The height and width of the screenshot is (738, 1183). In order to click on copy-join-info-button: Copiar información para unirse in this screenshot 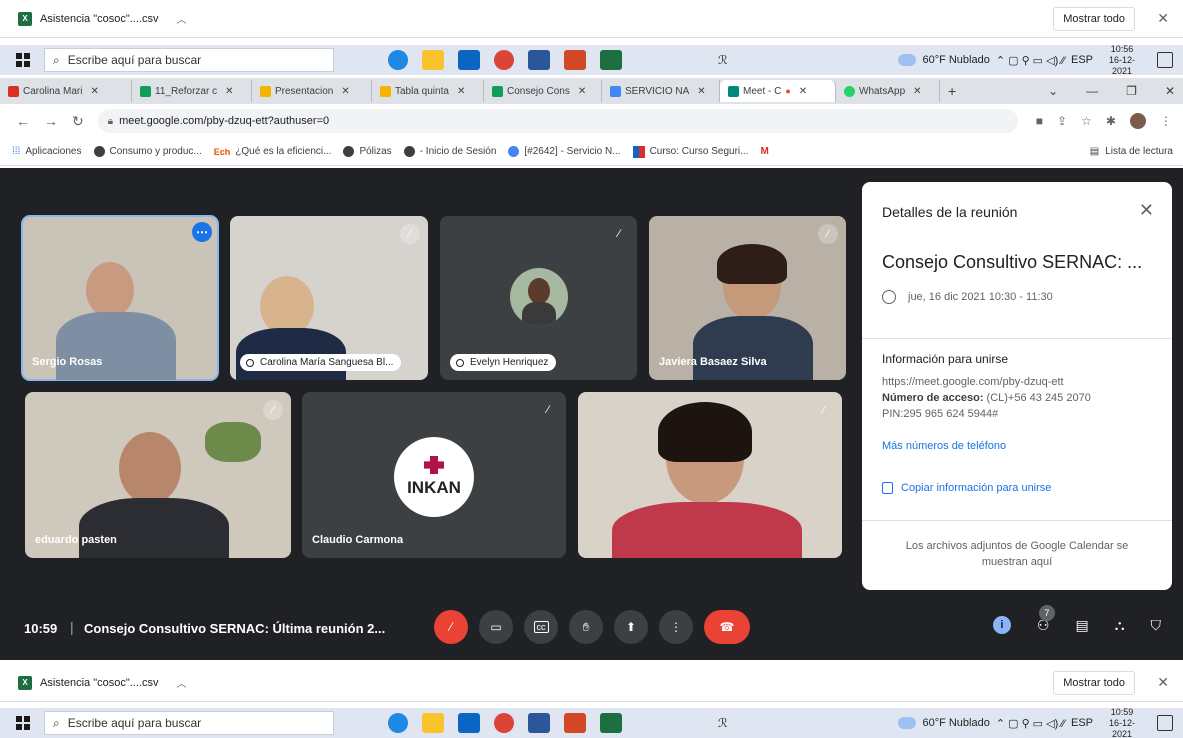, I will do `click(966, 488)`.